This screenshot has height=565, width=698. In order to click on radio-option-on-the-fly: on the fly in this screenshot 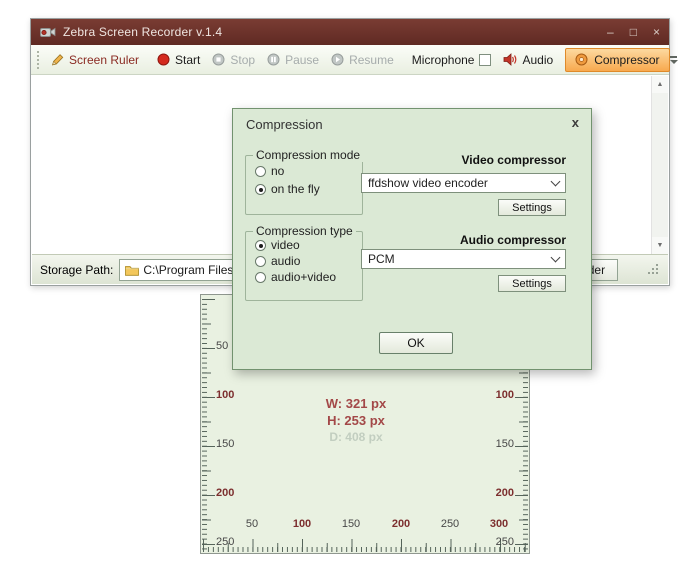, I will do `click(308, 189)`.